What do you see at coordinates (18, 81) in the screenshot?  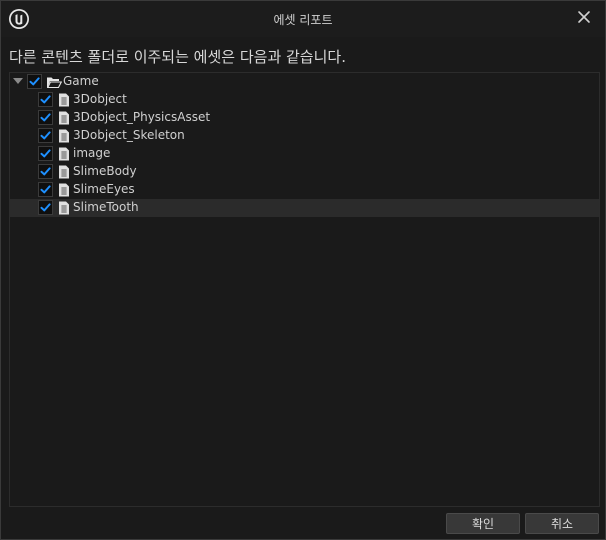 I see `expand-arrow-icon` at bounding box center [18, 81].